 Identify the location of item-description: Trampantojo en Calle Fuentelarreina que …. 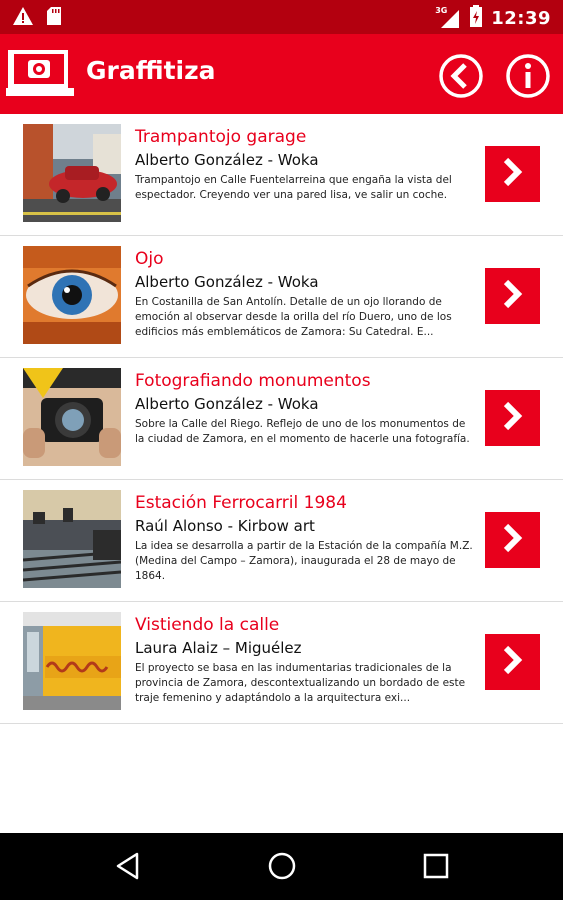
(293, 187).